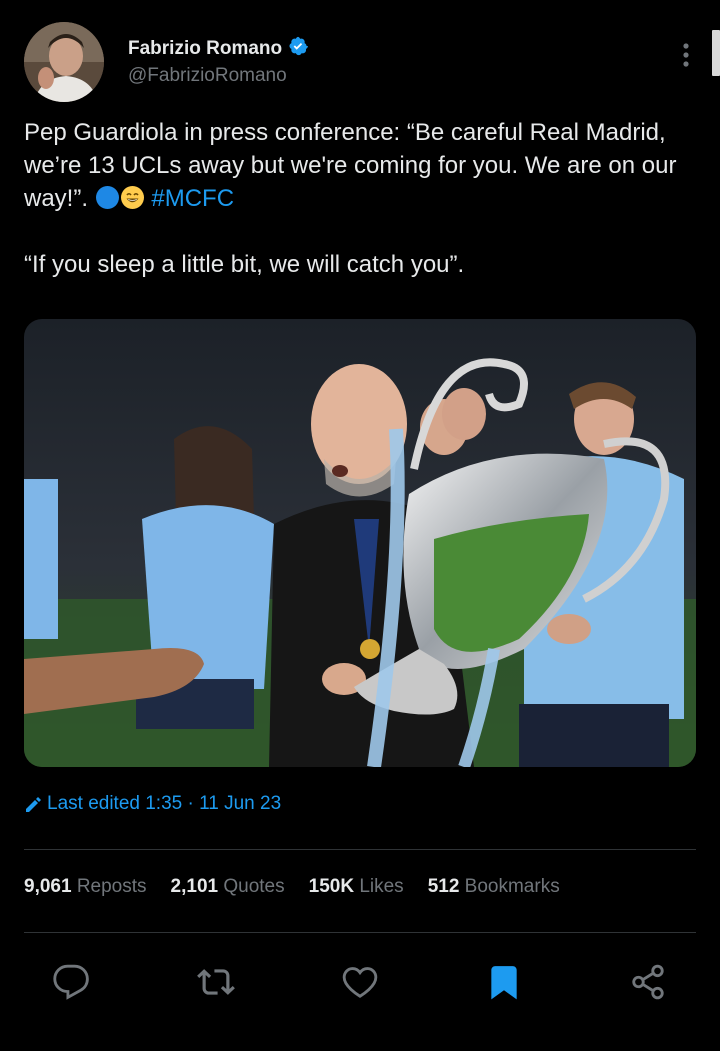 The width and height of the screenshot is (720, 1051). Describe the element at coordinates (360, 63) in the screenshot. I see `tweet-header: Fabrizio Romano @FabrizioRomano` at that location.